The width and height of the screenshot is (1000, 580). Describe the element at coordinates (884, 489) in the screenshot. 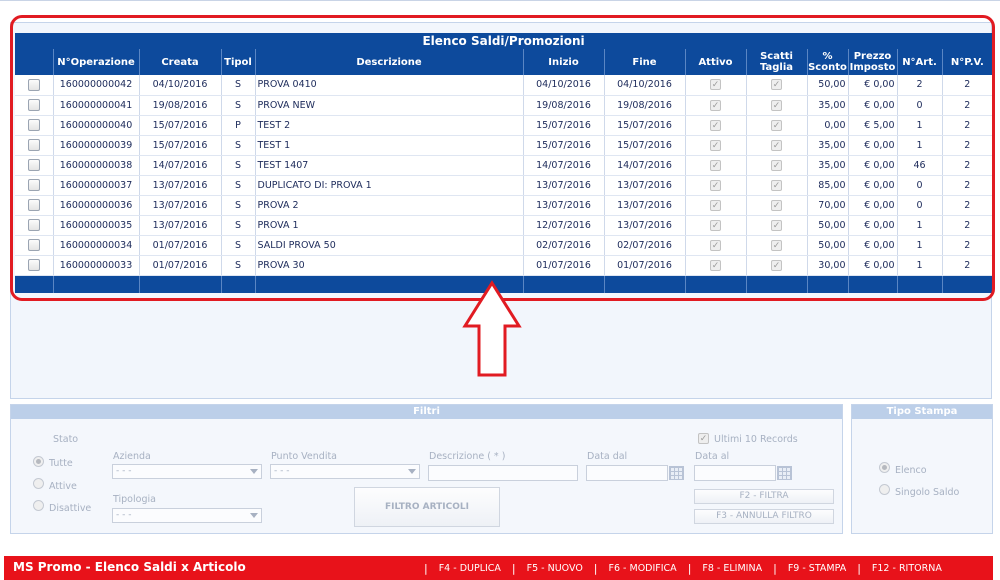

I see `radio-singolo-saldo` at that location.